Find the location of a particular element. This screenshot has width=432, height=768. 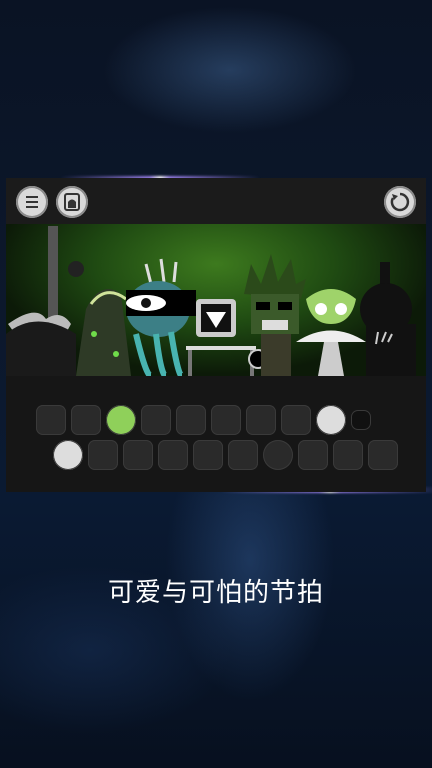

menu-button is located at coordinates (32, 202).